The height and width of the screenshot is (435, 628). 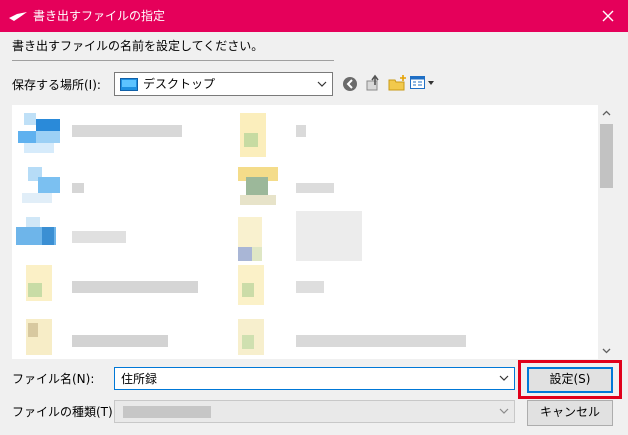 I want to click on save-location-combo: デスクトップ, so click(x=223, y=84).